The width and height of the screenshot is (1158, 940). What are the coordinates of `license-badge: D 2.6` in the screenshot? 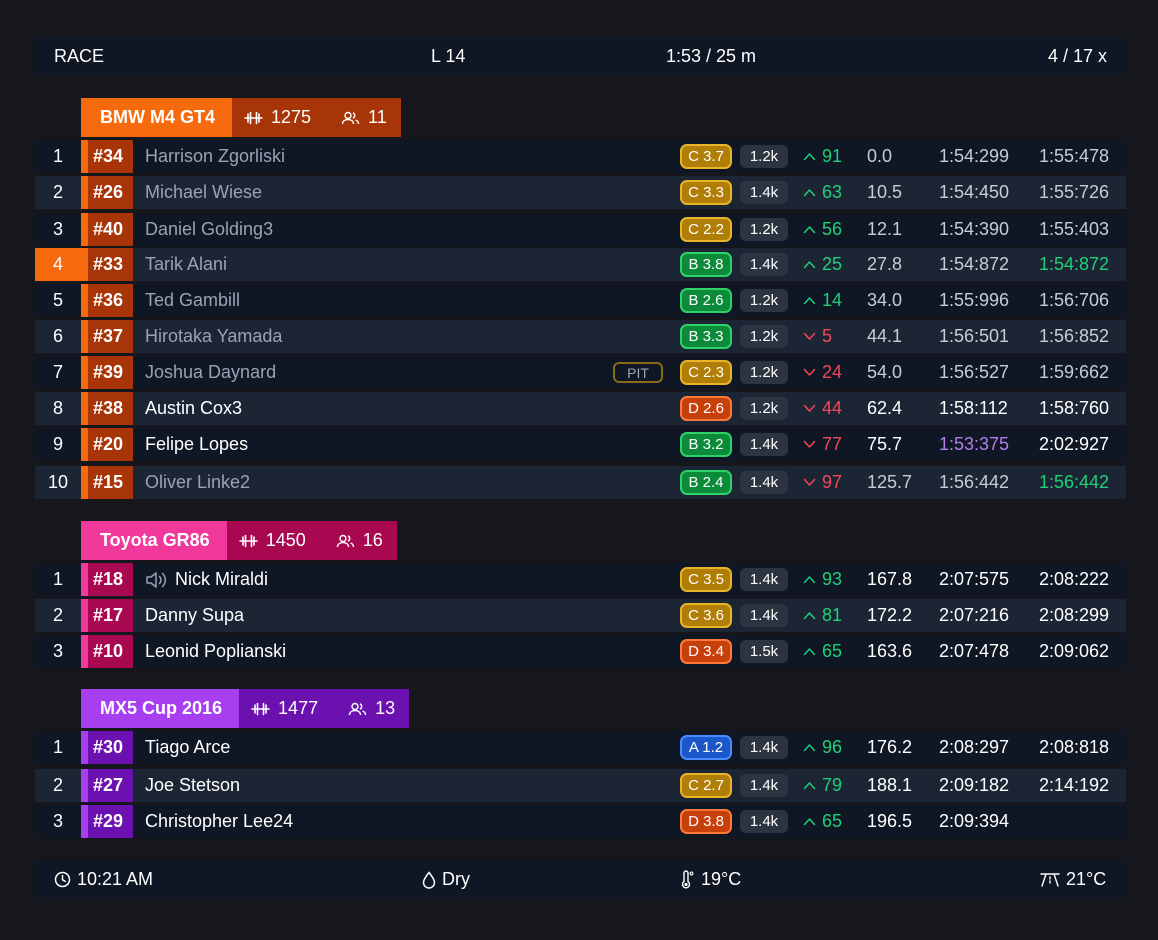 It's located at (706, 408).